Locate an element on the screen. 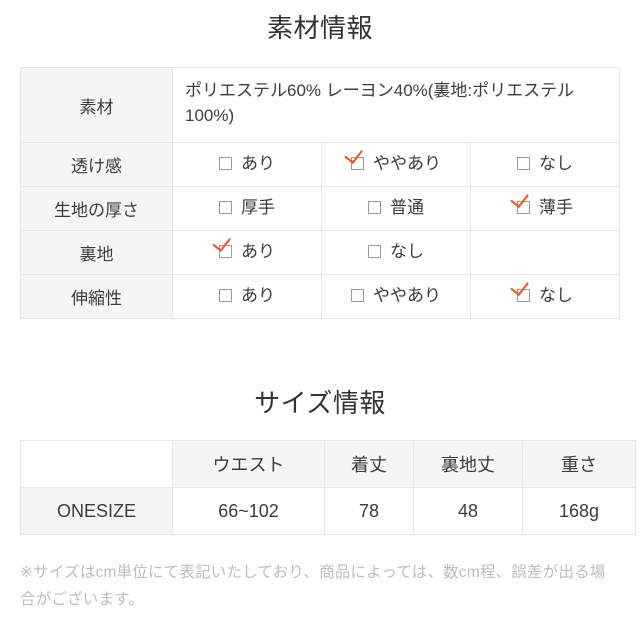 The width and height of the screenshot is (640, 640). material-row-label: 生地の厚さ is located at coordinates (96, 208).